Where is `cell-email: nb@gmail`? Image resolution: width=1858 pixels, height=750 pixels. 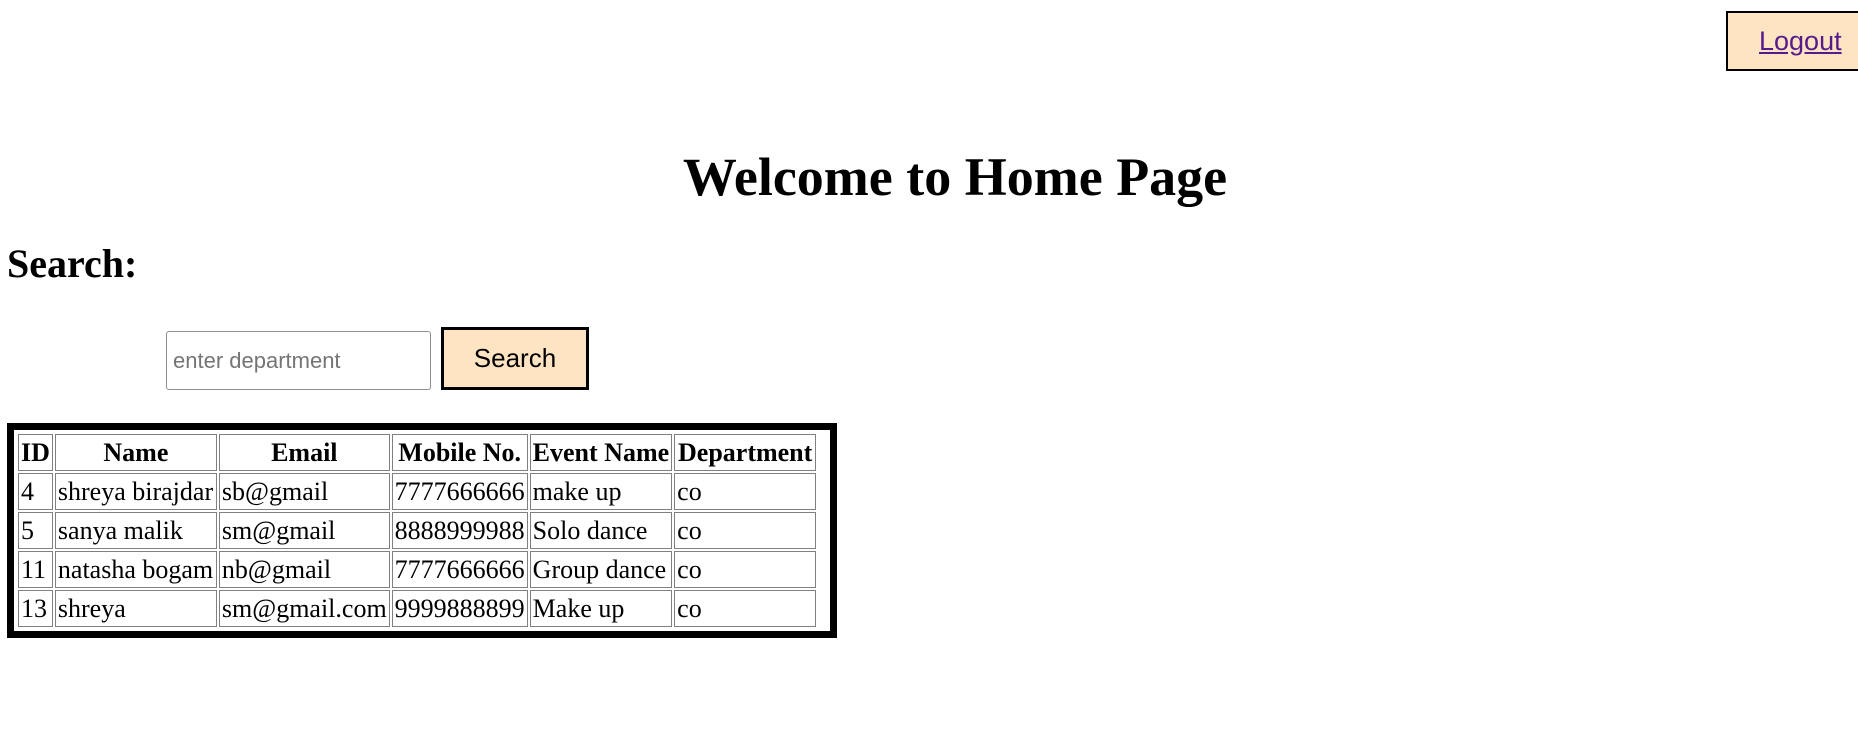 cell-email: nb@gmail is located at coordinates (304, 569).